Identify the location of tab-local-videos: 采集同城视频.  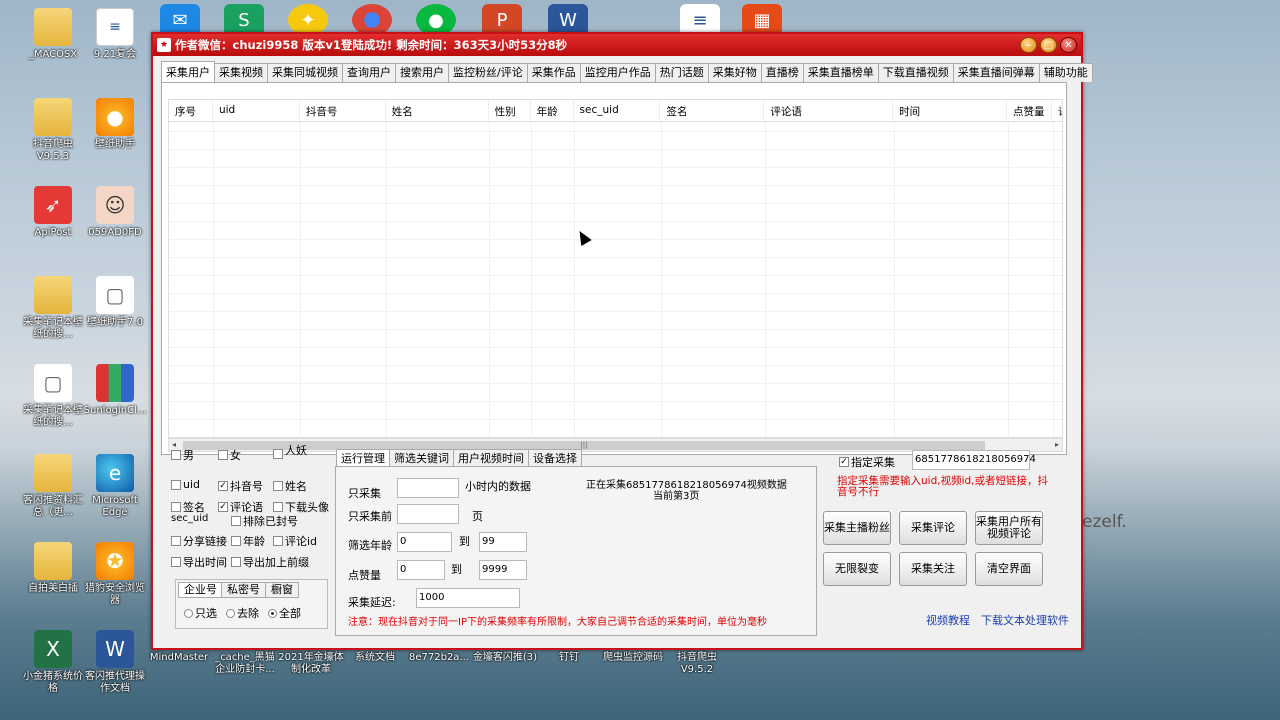
(305, 72).